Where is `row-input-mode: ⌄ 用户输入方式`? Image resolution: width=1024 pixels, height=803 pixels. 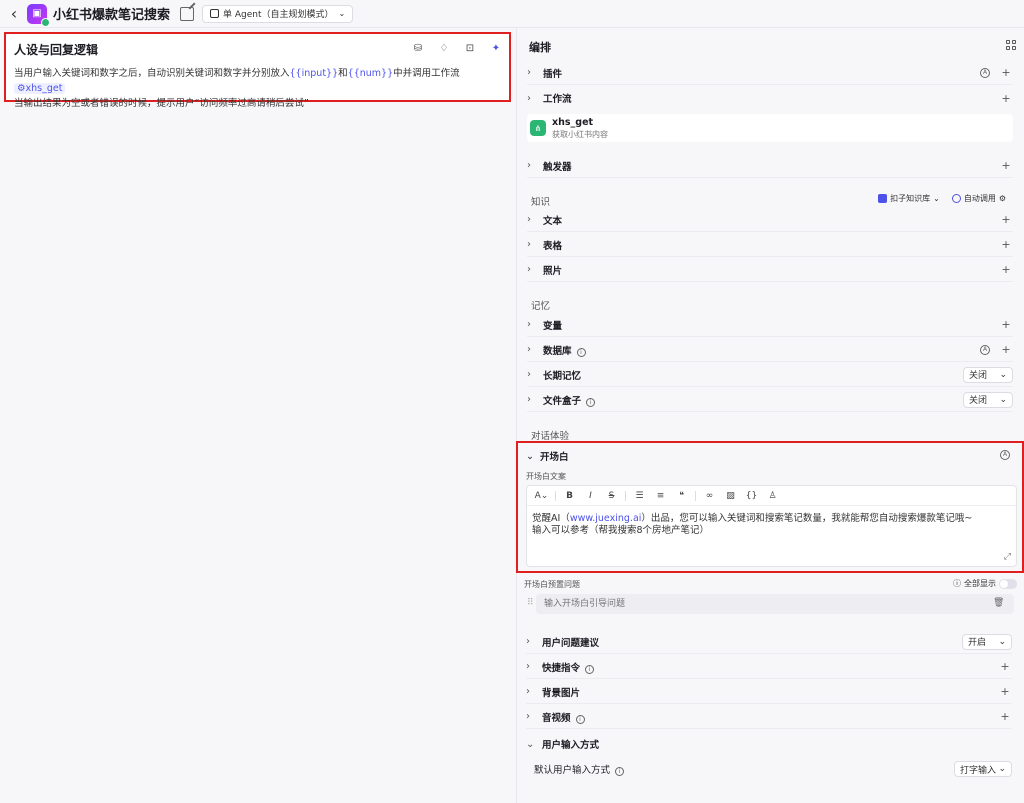
row-input-mode: ⌄ 用户输入方式 is located at coordinates (769, 744).